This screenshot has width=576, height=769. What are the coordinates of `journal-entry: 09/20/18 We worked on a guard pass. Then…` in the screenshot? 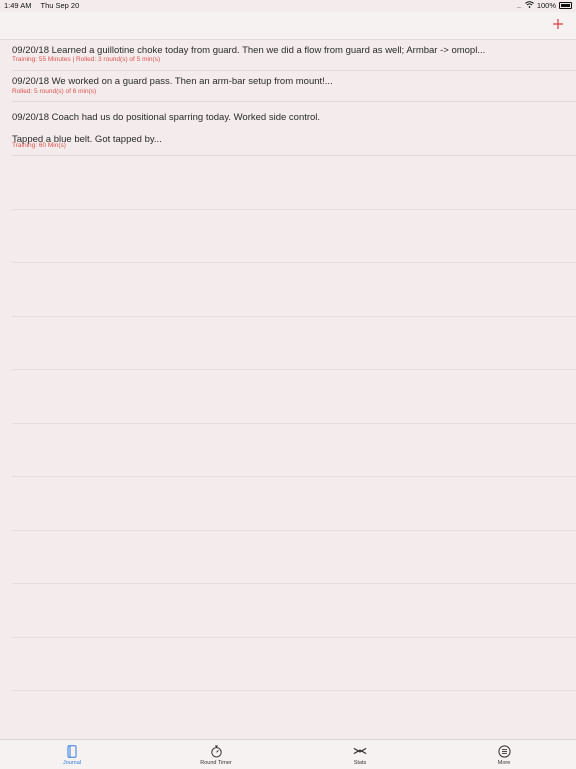 It's located at (294, 86).